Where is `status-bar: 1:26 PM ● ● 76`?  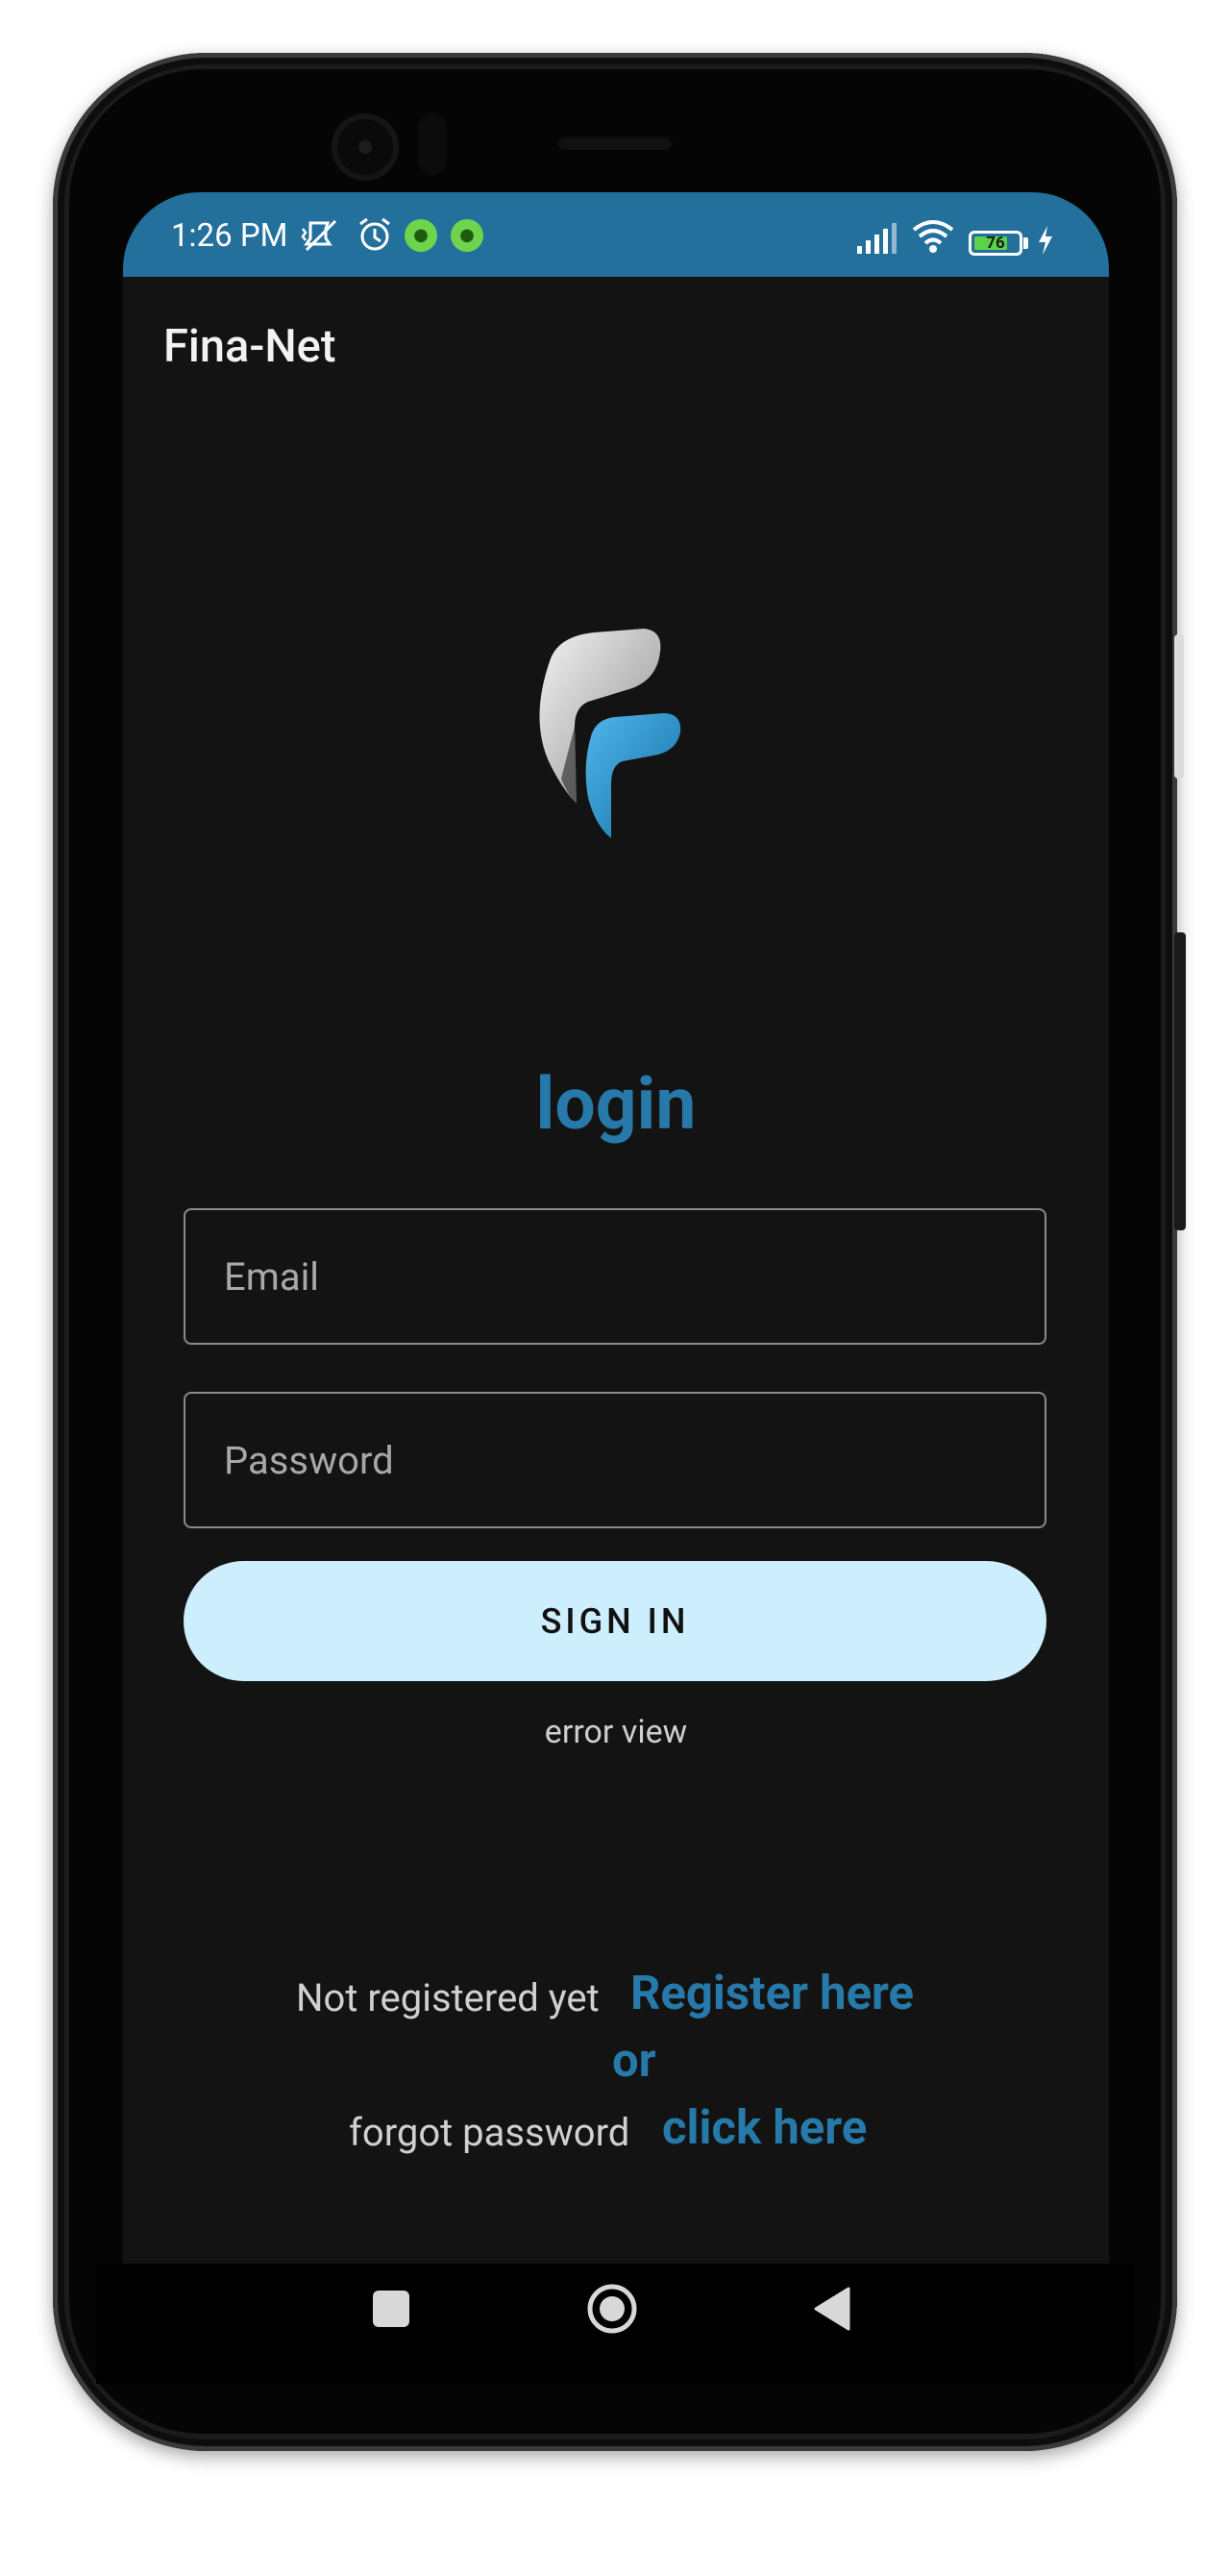 status-bar: 1:26 PM ● ● 76 is located at coordinates (616, 235).